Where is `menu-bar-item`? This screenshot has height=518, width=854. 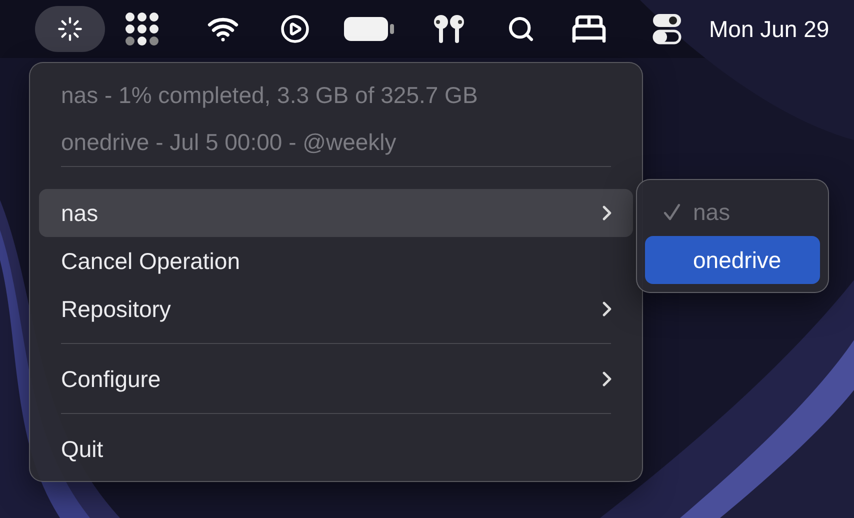 menu-bar-item is located at coordinates (70, 29).